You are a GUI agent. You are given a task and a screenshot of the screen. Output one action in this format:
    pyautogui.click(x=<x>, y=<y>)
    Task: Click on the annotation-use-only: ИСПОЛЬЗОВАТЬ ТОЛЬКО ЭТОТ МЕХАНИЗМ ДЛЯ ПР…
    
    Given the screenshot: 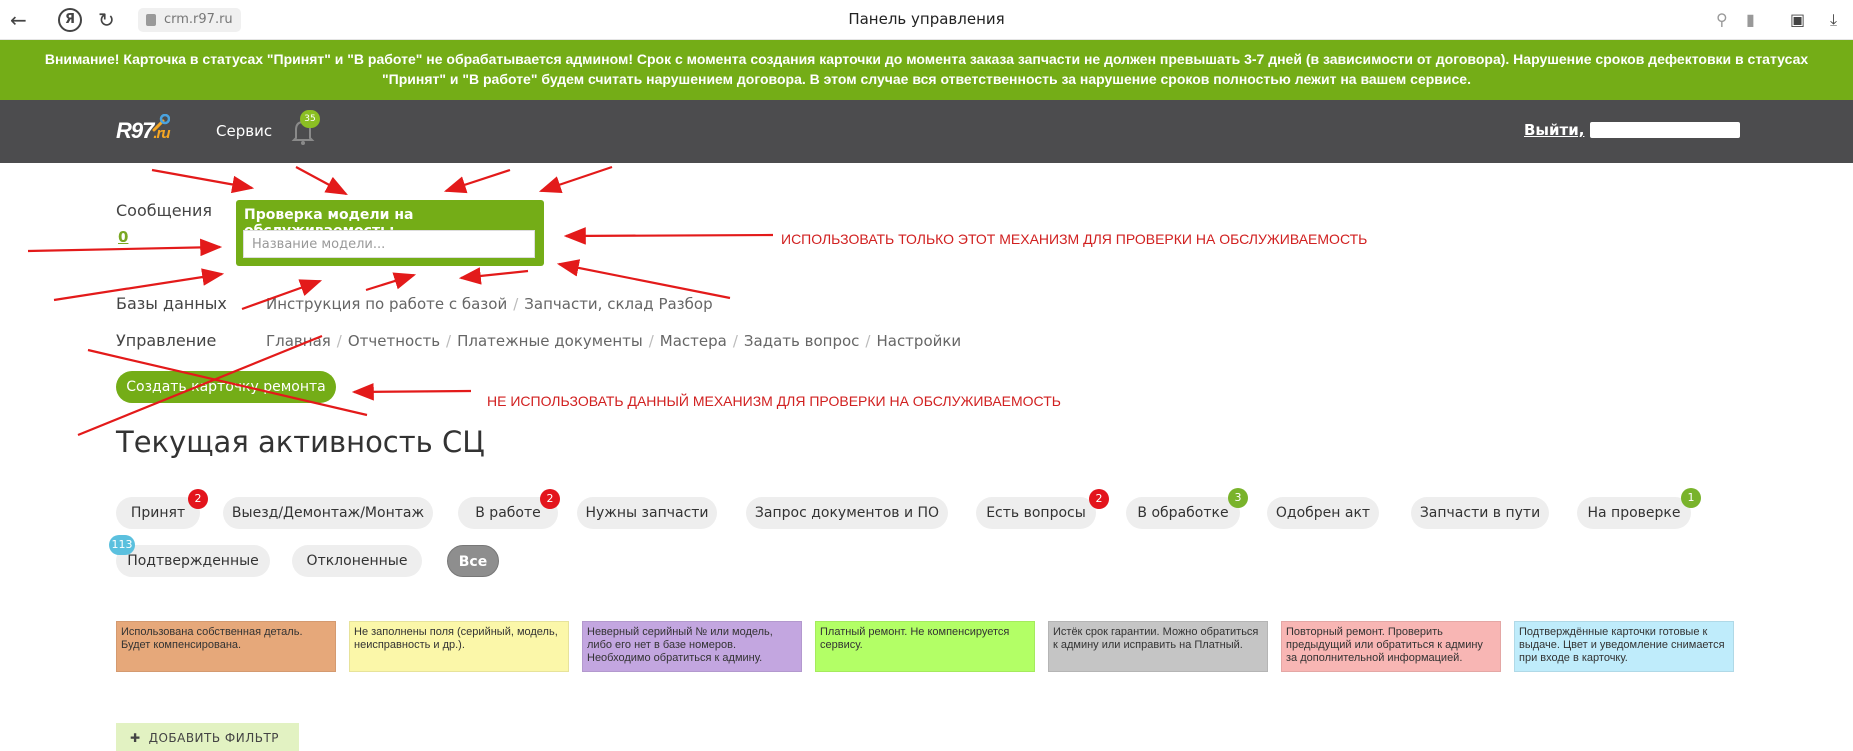 What is the action you would take?
    pyautogui.click(x=1074, y=239)
    